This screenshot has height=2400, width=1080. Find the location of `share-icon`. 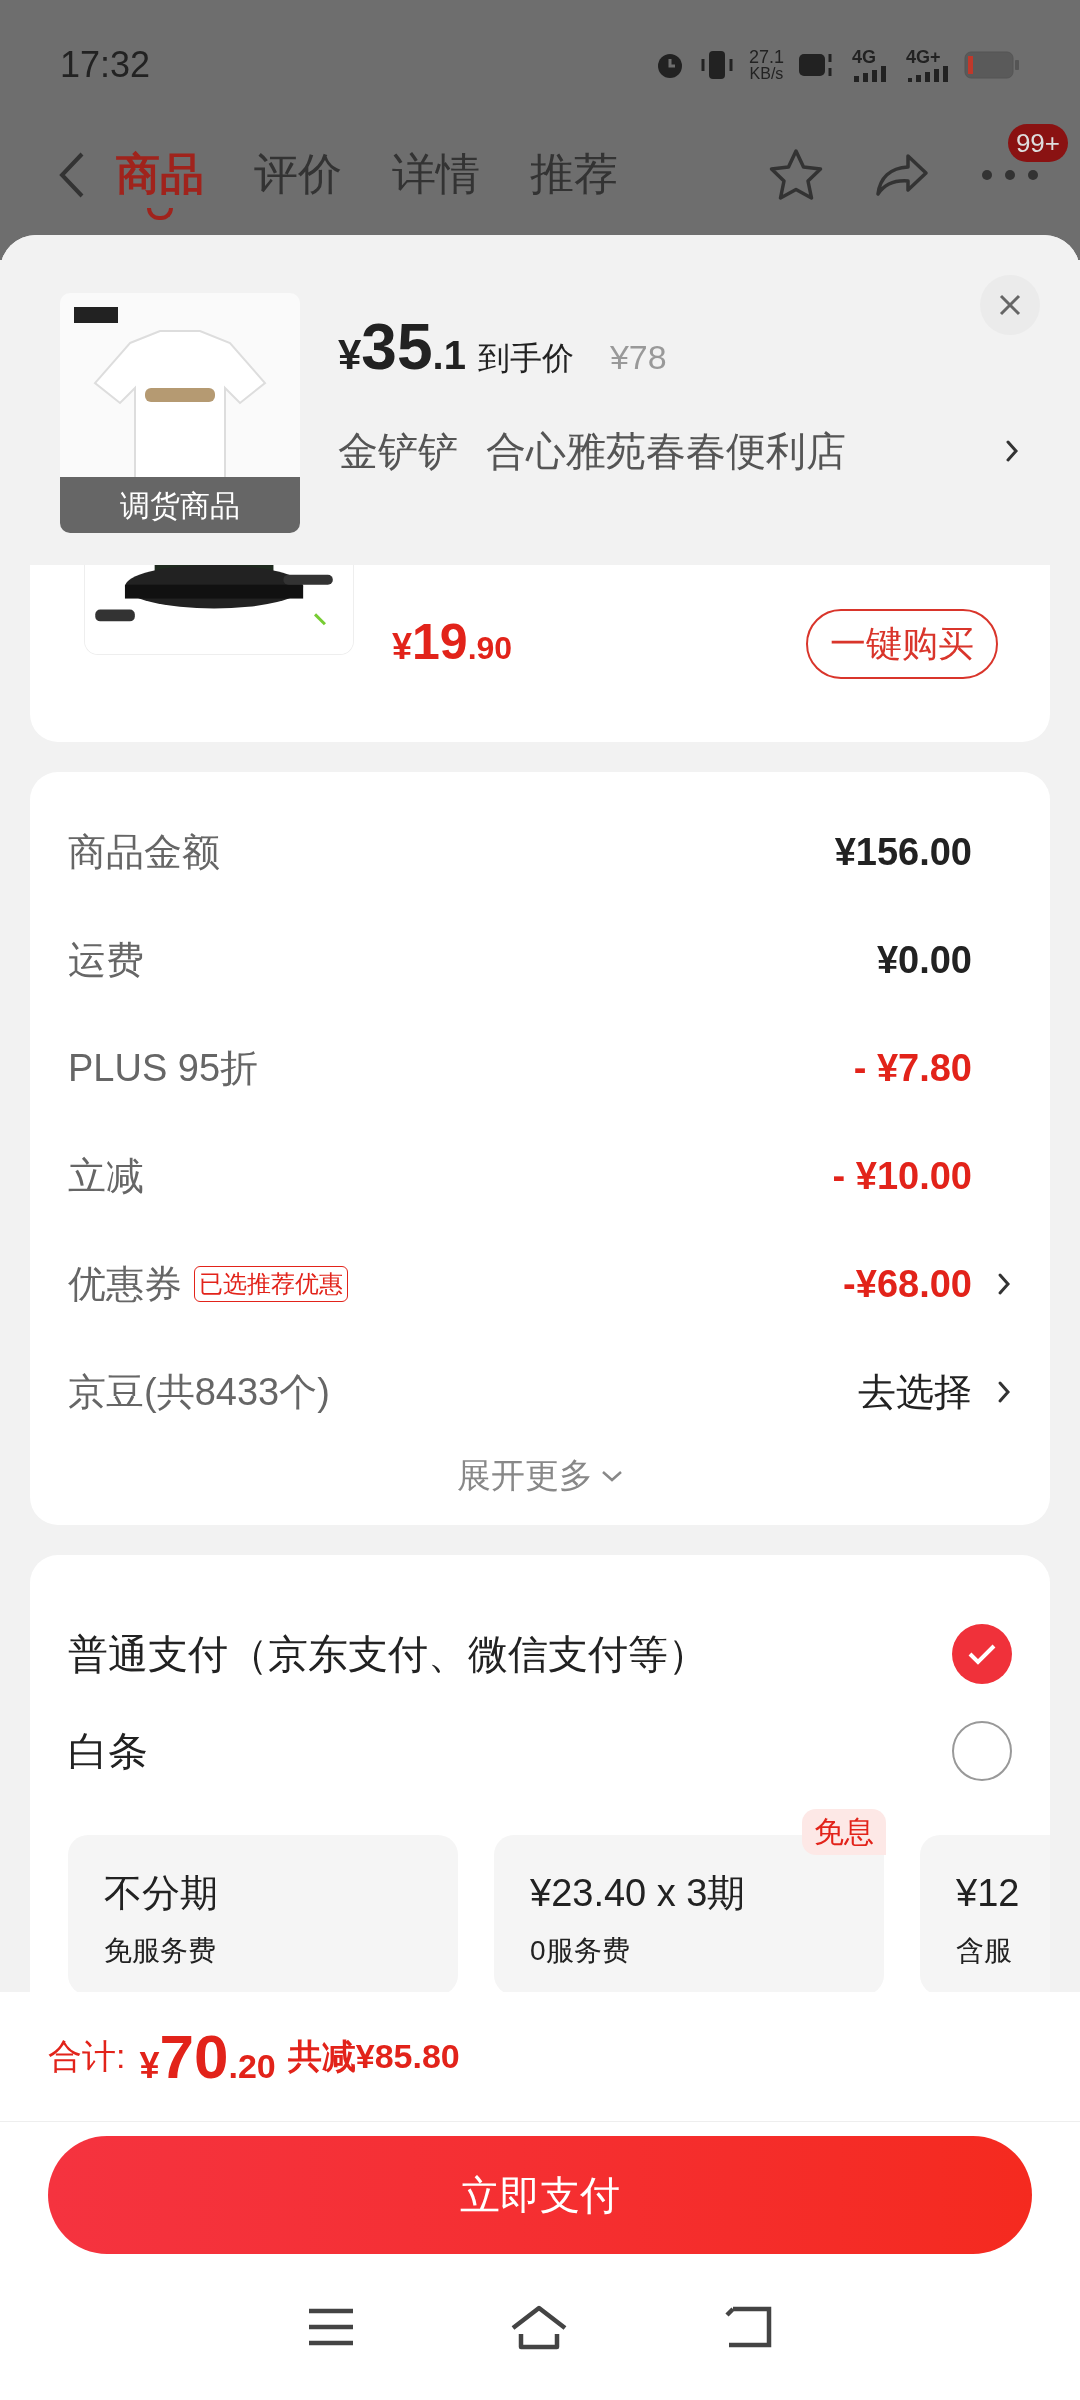

share-icon is located at coordinates (902, 175).